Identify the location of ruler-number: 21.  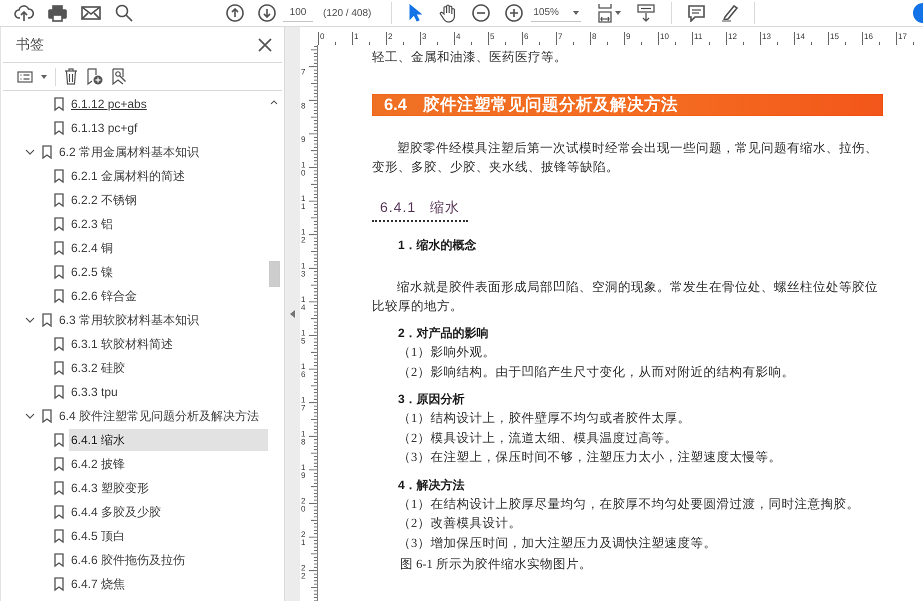
(303, 539).